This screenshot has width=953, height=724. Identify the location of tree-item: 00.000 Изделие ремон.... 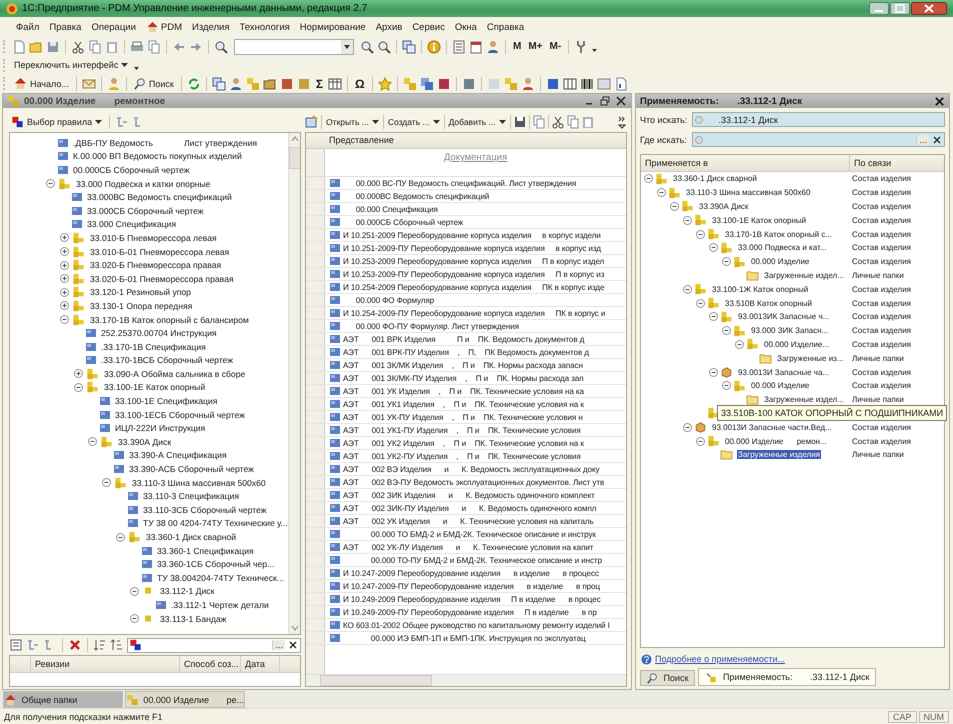
(776, 441).